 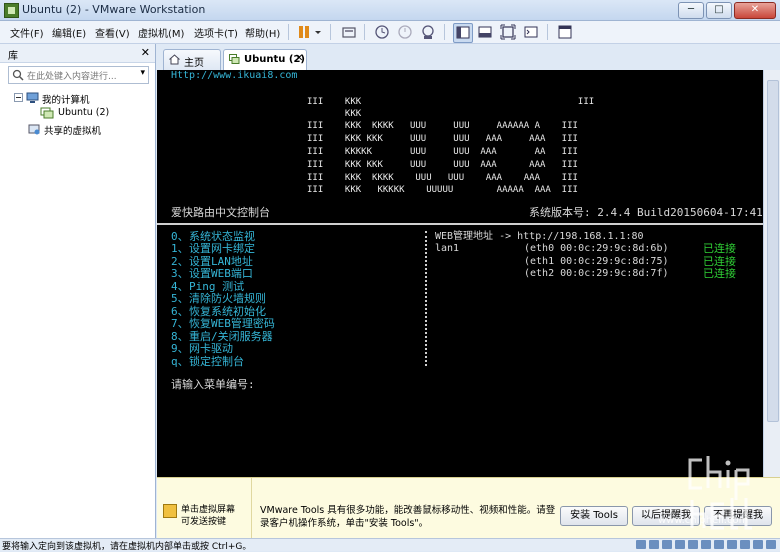 I want to click on revert-snapshot-icon, so click(x=405, y=32).